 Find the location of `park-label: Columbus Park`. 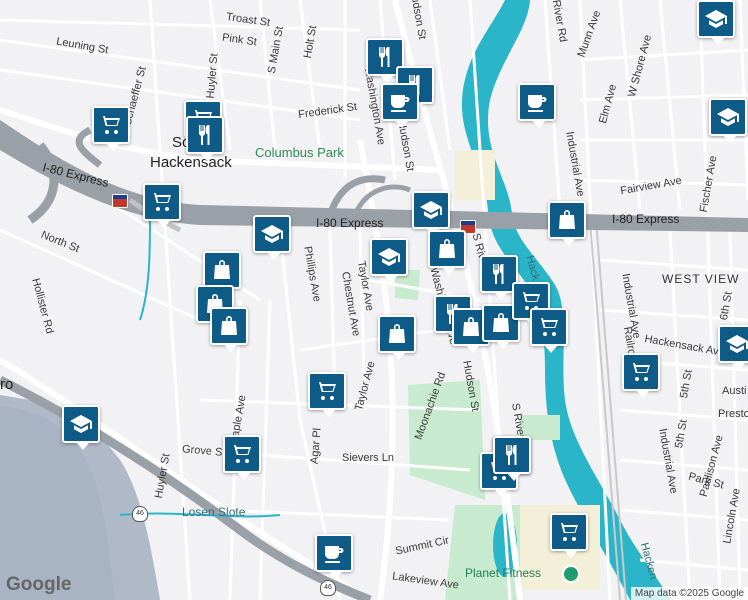

park-label: Columbus Park is located at coordinates (299, 152).